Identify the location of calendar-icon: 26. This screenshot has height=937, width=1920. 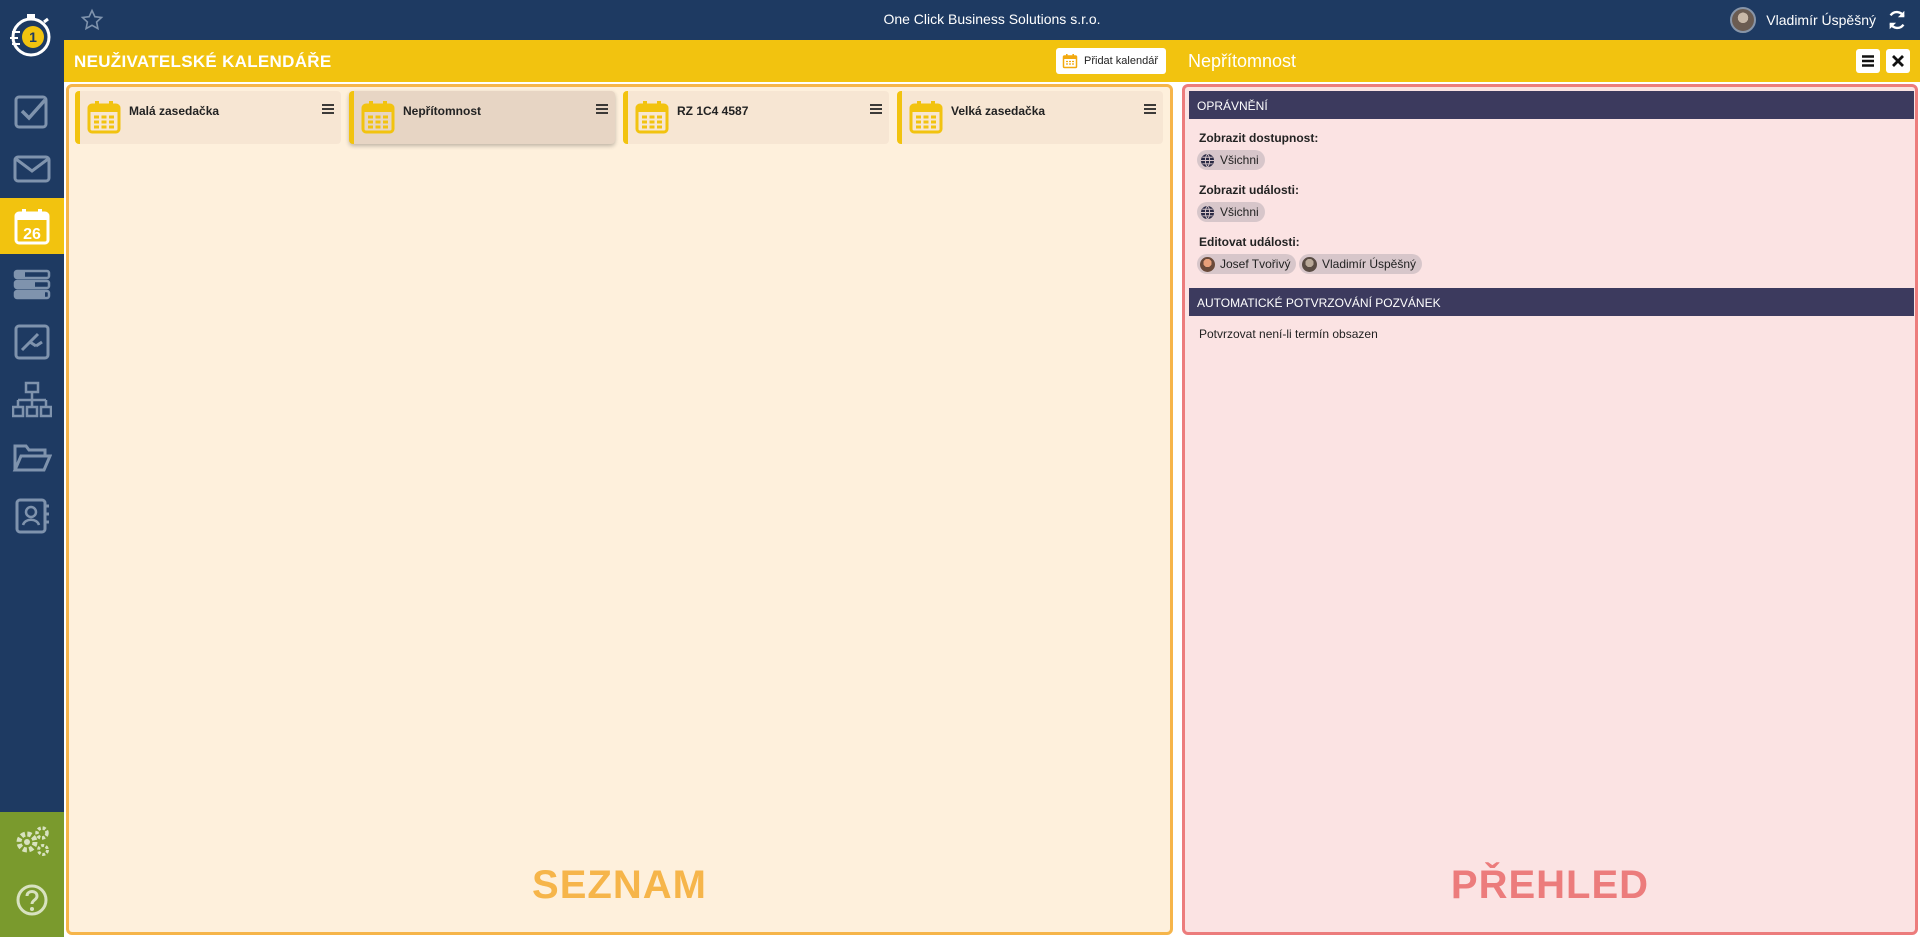
(32, 227).